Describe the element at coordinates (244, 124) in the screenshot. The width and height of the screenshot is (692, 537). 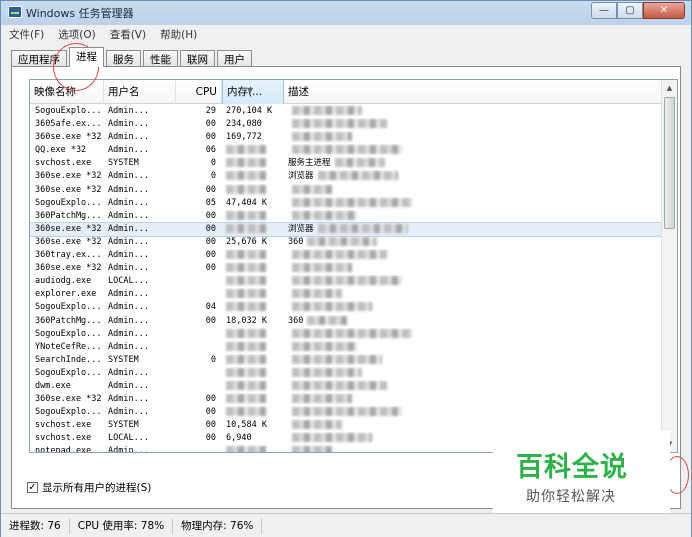
I see `cell-memory-text: 234,080` at that location.